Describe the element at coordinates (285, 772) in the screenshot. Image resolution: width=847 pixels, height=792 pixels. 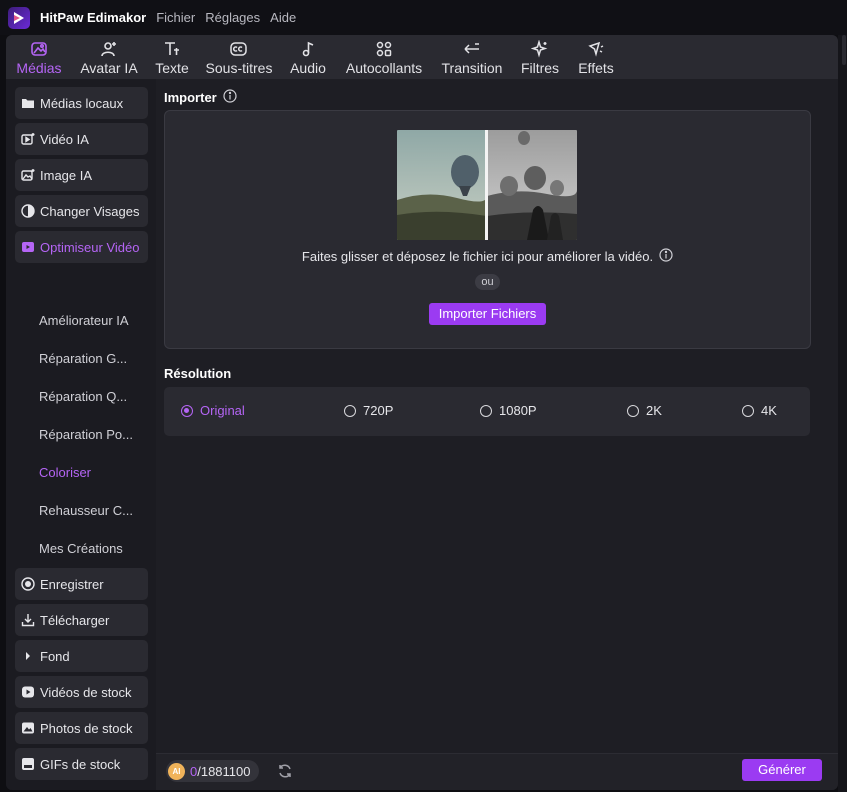
I see `refresh-icon` at that location.